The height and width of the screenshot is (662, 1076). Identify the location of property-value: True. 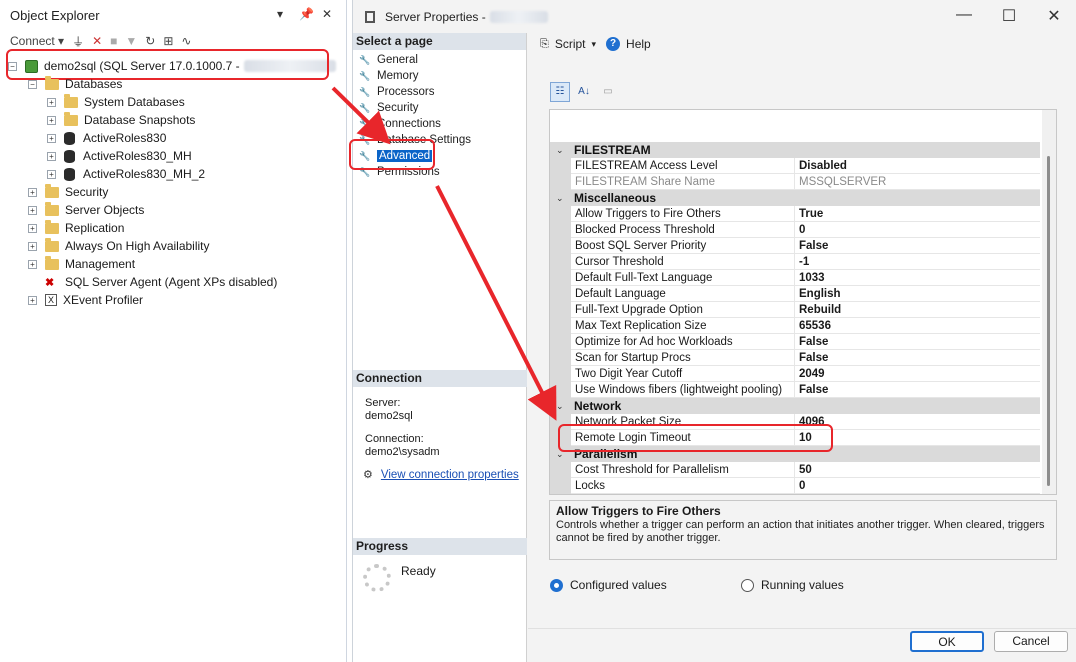
(917, 214).